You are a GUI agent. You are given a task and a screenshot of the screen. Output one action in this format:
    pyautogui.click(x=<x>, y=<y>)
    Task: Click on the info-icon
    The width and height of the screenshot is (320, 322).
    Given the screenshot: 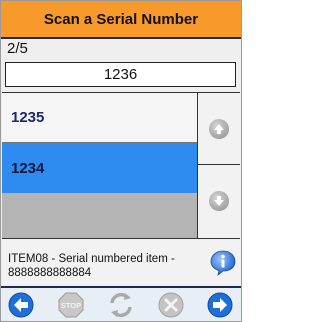 What is the action you would take?
    pyautogui.click(x=223, y=263)
    